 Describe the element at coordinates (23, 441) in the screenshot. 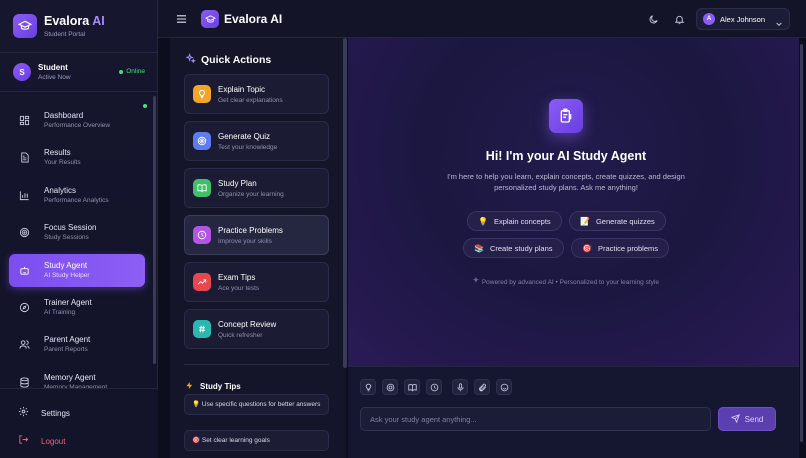

I see `logout-icon` at that location.